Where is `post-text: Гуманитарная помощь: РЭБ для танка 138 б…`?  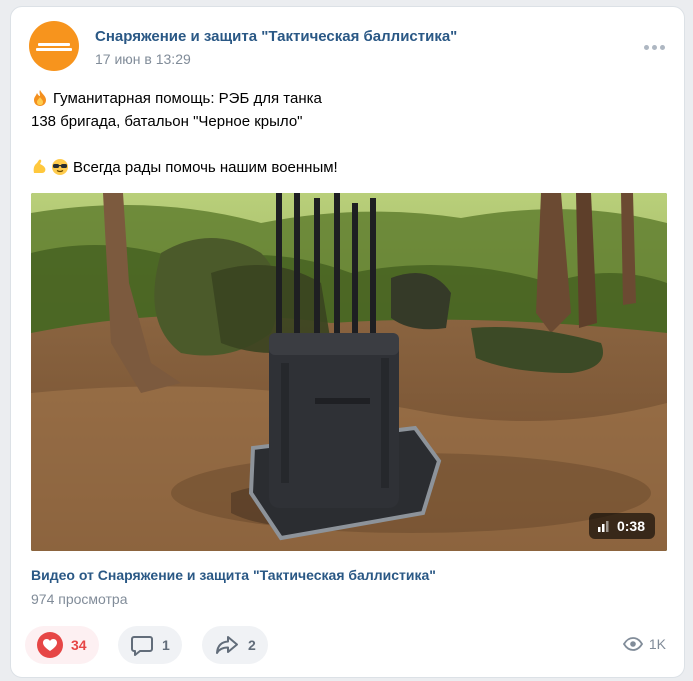 post-text: Гуманитарная помощь: РЭБ для танка 138 б… is located at coordinates (351, 133).